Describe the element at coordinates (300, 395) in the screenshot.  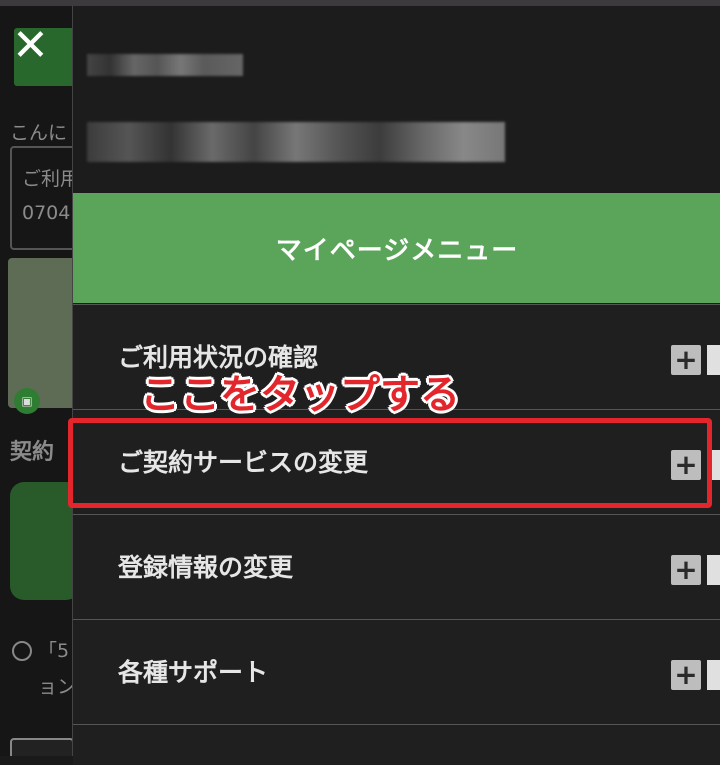
I see `tap-here-callout: ここをタップする` at that location.